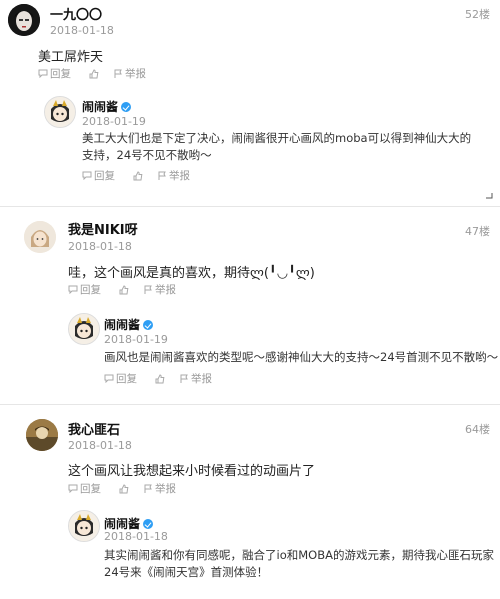  Describe the element at coordinates (477, 429) in the screenshot. I see `comment-floor: 64楼` at that location.